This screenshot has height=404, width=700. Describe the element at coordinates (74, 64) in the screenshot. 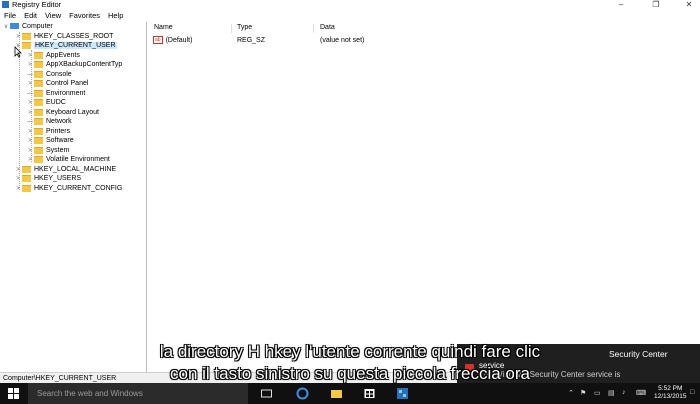

I see `tree-node-appxbackup: > AppXBackupContentTyp` at that location.